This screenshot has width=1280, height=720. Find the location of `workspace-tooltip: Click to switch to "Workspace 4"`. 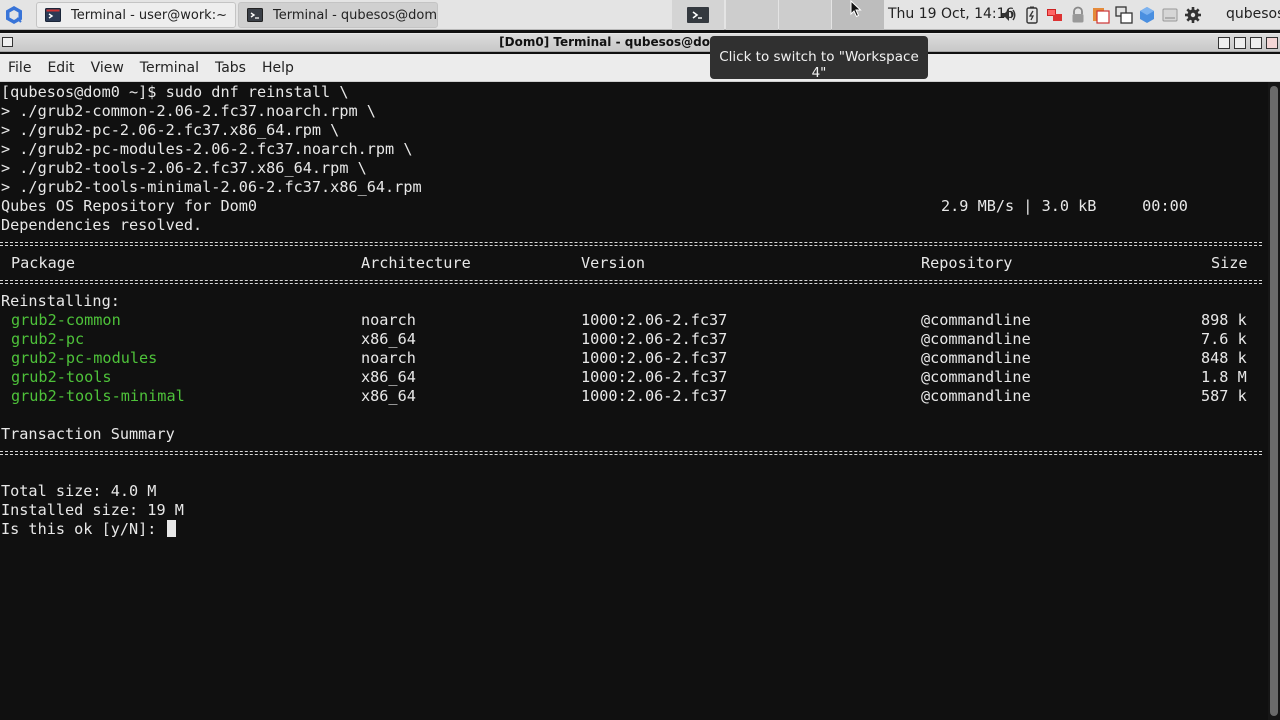

workspace-tooltip: Click to switch to "Workspace 4" is located at coordinates (819, 58).